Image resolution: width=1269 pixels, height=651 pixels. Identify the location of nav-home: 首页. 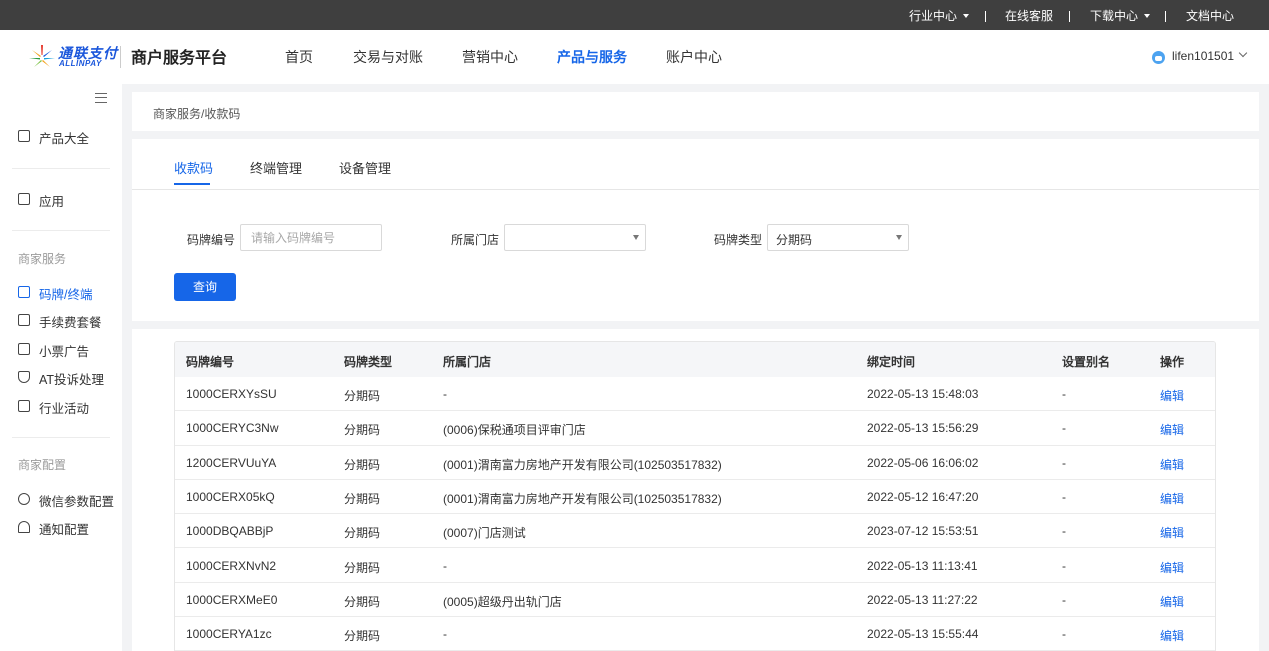
(299, 57).